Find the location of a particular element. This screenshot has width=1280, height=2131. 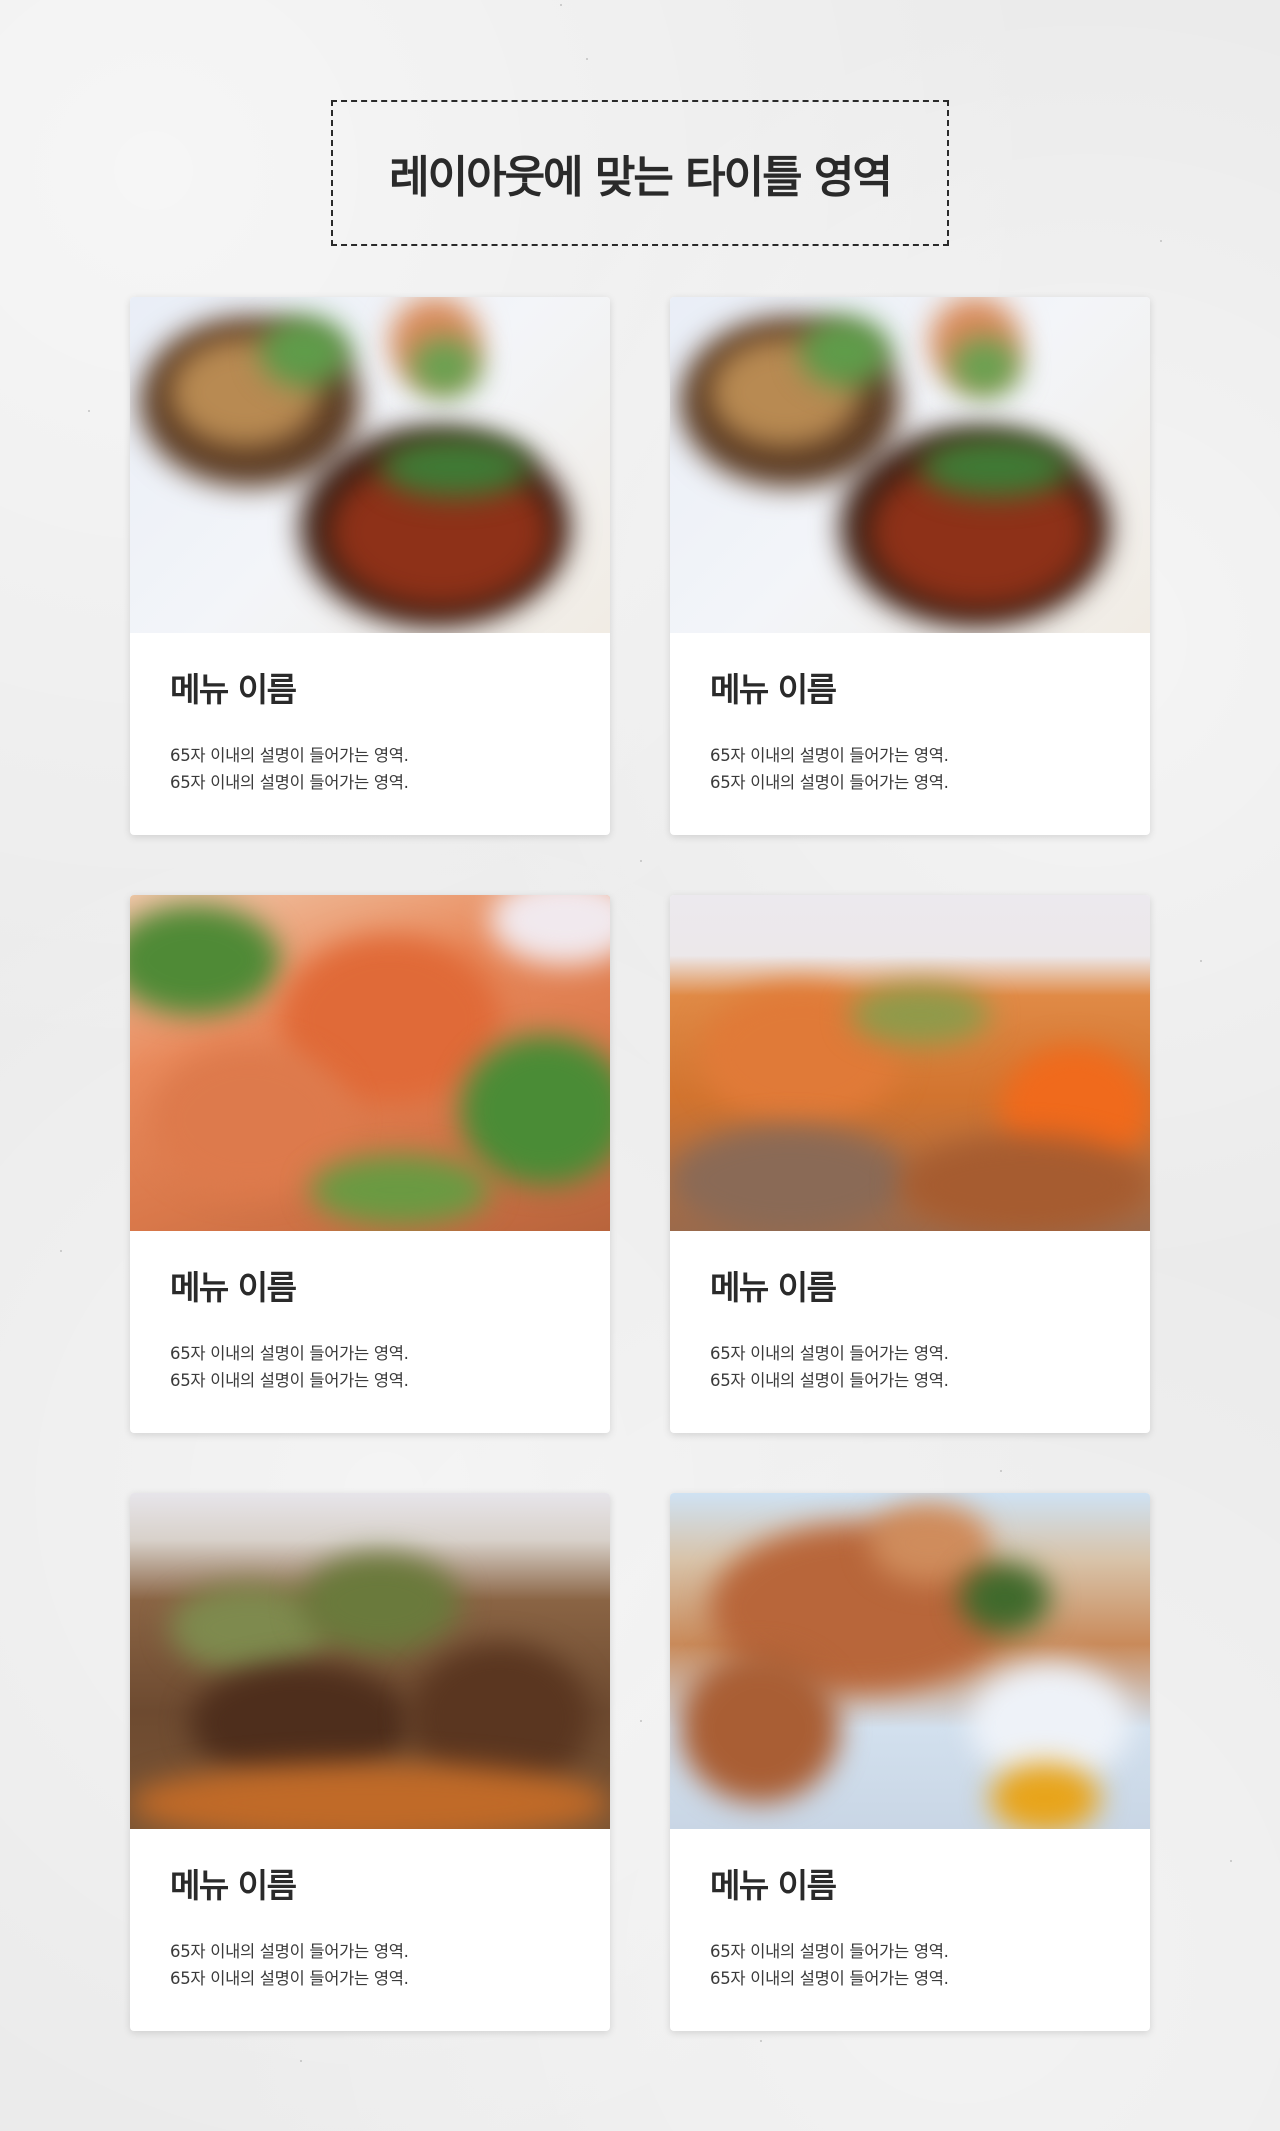

page-title: 레이아웃에 맞는 타이틀 영역 is located at coordinates (641, 177).